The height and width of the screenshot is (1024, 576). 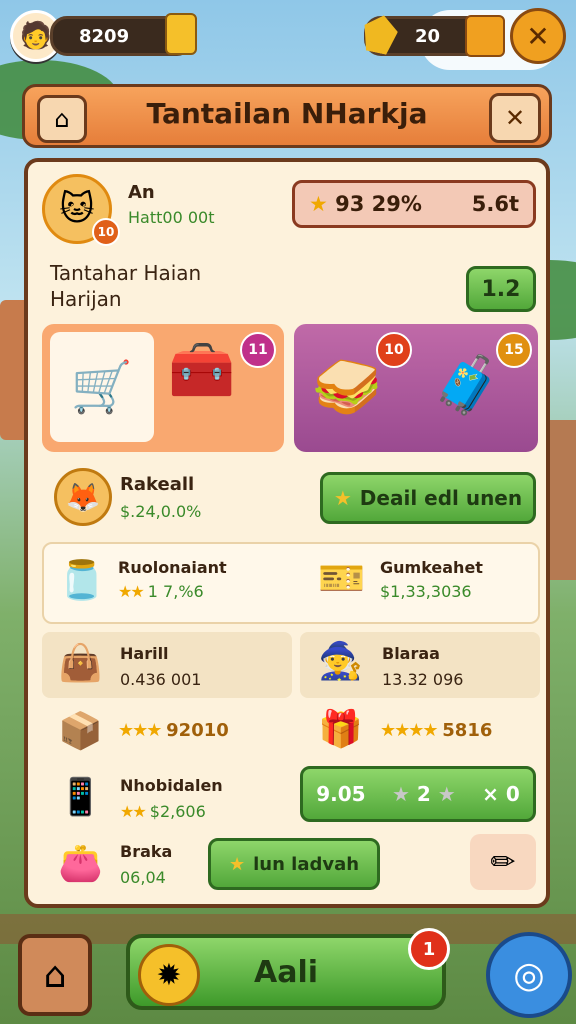 I want to click on card2-badge-a: 10, so click(x=394, y=350).